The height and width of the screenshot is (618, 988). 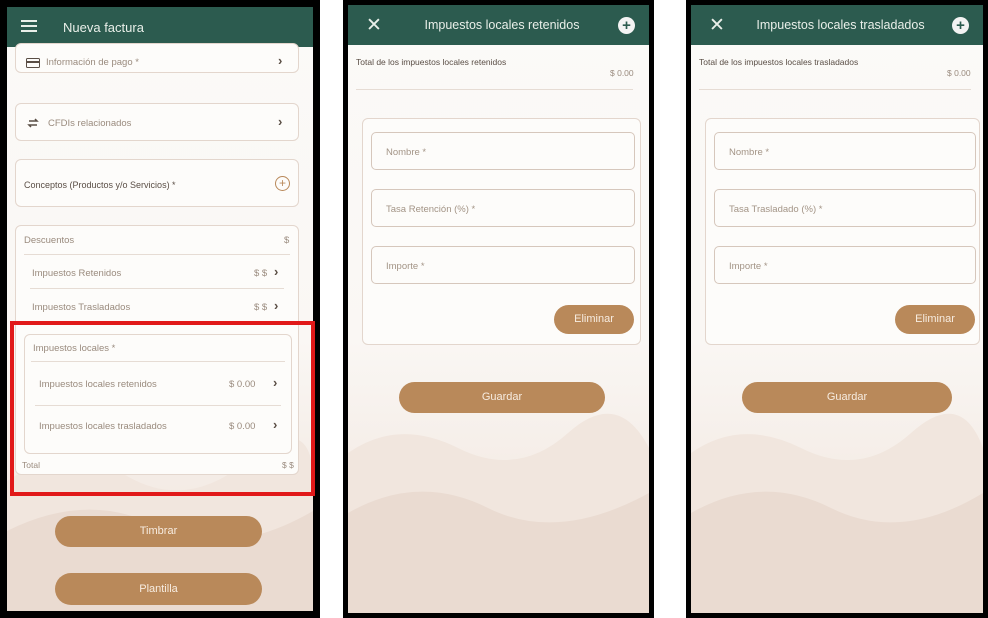 What do you see at coordinates (49, 240) in the screenshot?
I see `descuentos-label: Descuentos` at bounding box center [49, 240].